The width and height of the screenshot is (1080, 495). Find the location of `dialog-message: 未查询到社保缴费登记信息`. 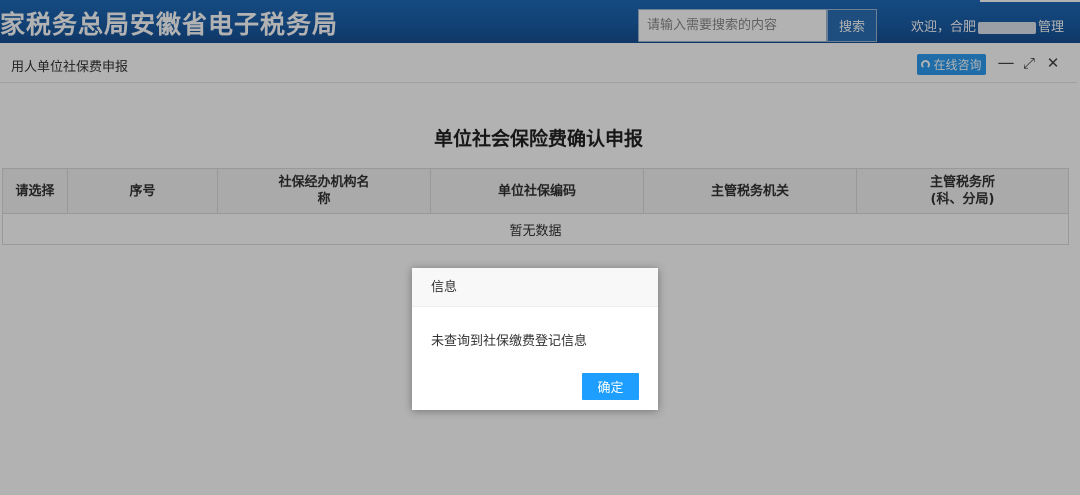

dialog-message: 未查询到社保缴费登记信息 is located at coordinates (509, 341).